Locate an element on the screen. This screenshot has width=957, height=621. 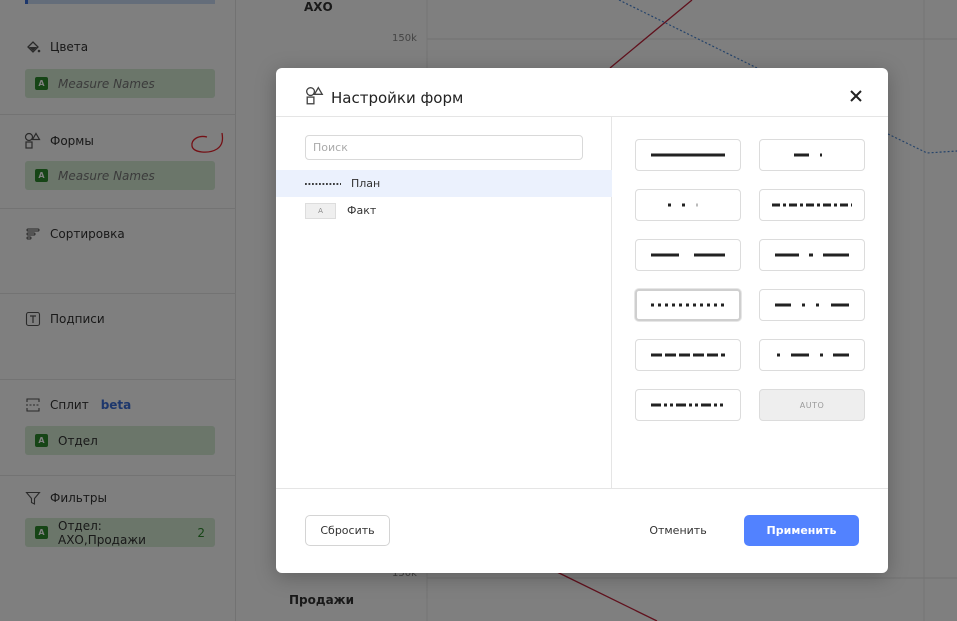
shape-option-dash is located at coordinates (688, 255).